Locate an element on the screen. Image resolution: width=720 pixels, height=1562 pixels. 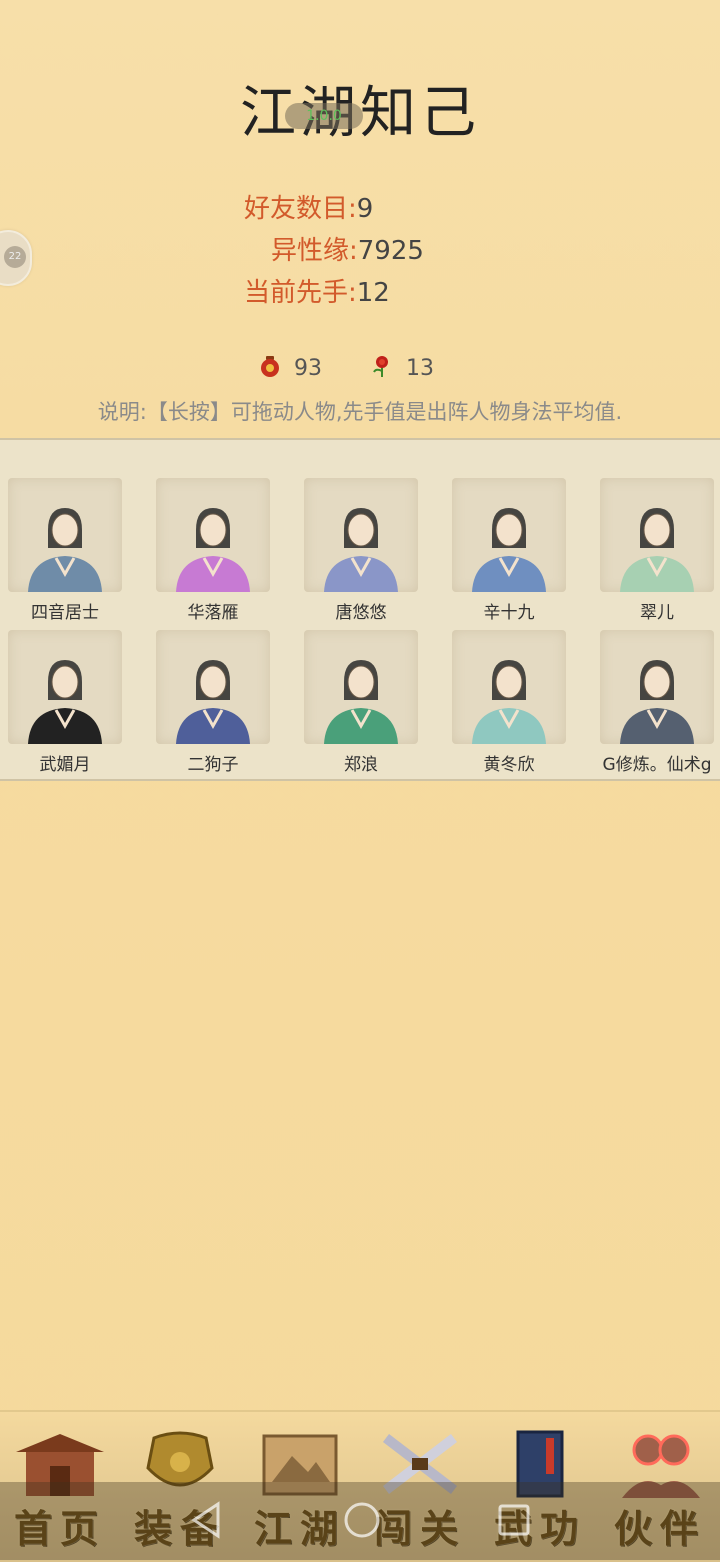
stat-label: 好友数目: is located at coordinates (300, 209).